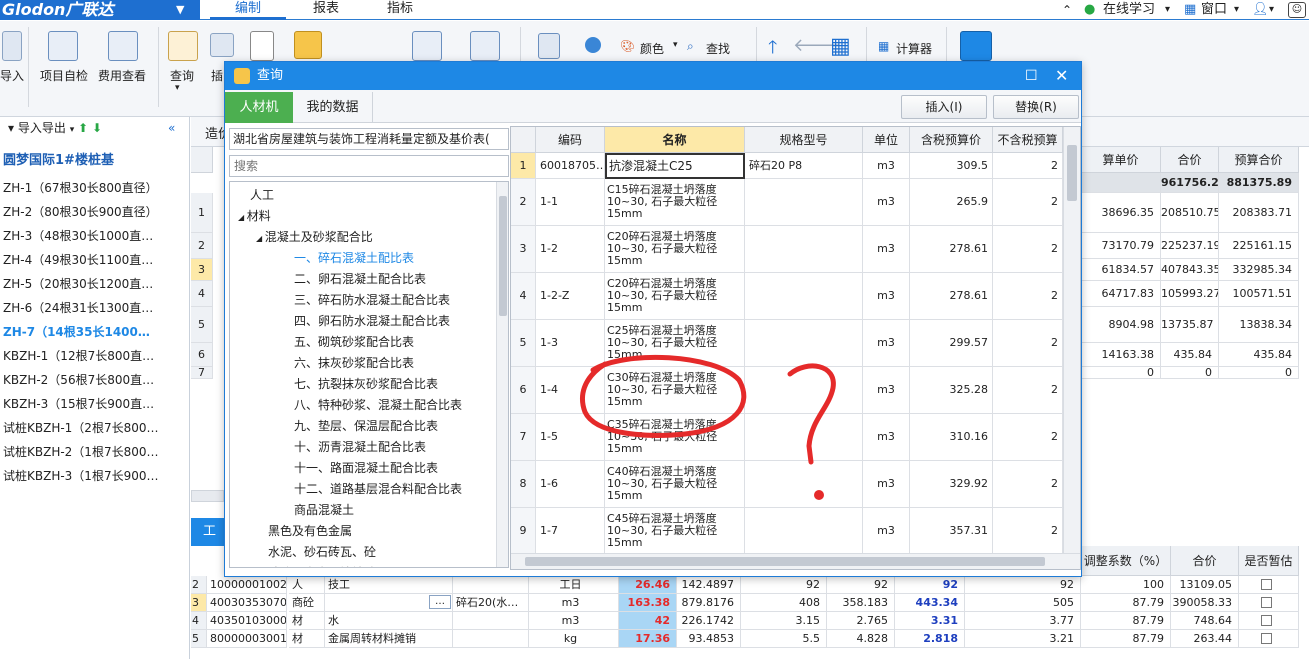  I want to click on material-cell-d: 92, so click(861, 585).